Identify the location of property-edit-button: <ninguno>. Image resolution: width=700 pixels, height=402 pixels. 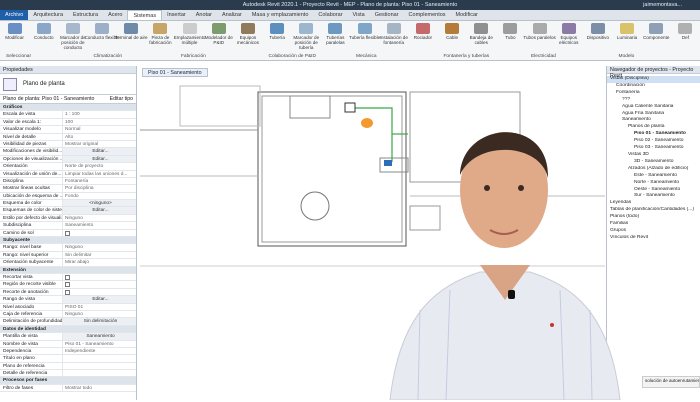
(99, 203).